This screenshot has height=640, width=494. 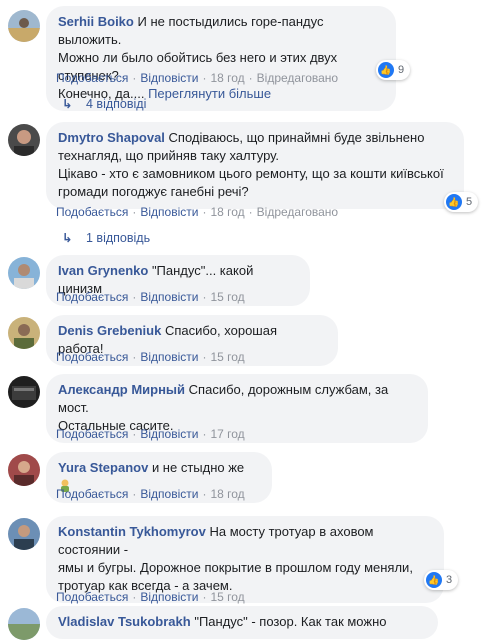 I want to click on see-more-link: Переглянути більше, so click(x=209, y=93).